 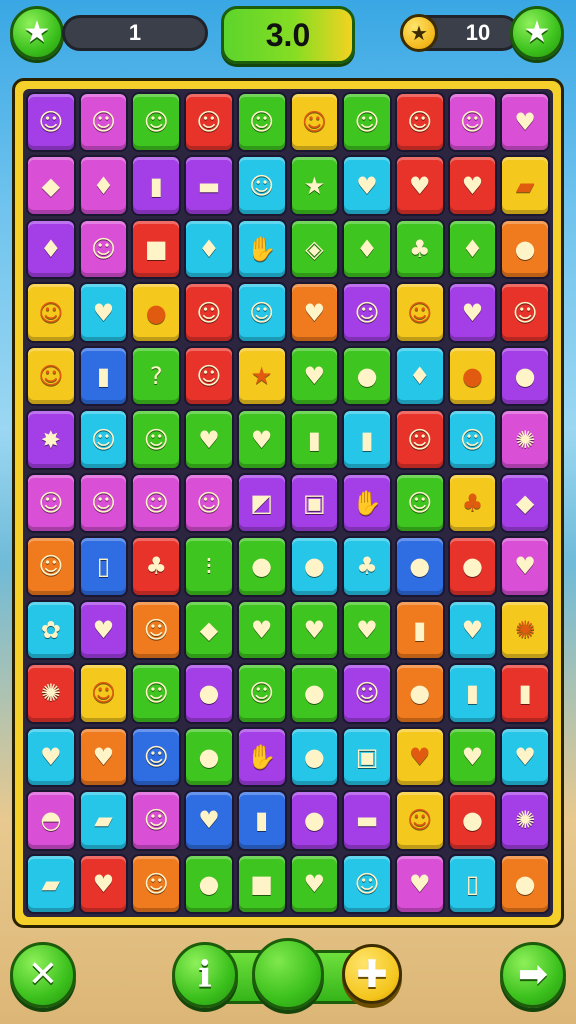 I want to click on tile: ◓, so click(x=51, y=820).